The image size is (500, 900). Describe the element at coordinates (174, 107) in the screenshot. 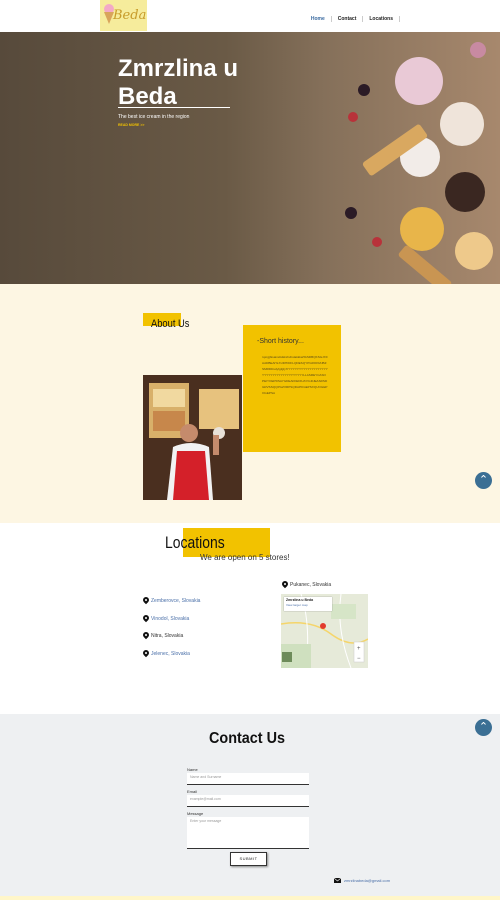

I see `hero-underline` at that location.